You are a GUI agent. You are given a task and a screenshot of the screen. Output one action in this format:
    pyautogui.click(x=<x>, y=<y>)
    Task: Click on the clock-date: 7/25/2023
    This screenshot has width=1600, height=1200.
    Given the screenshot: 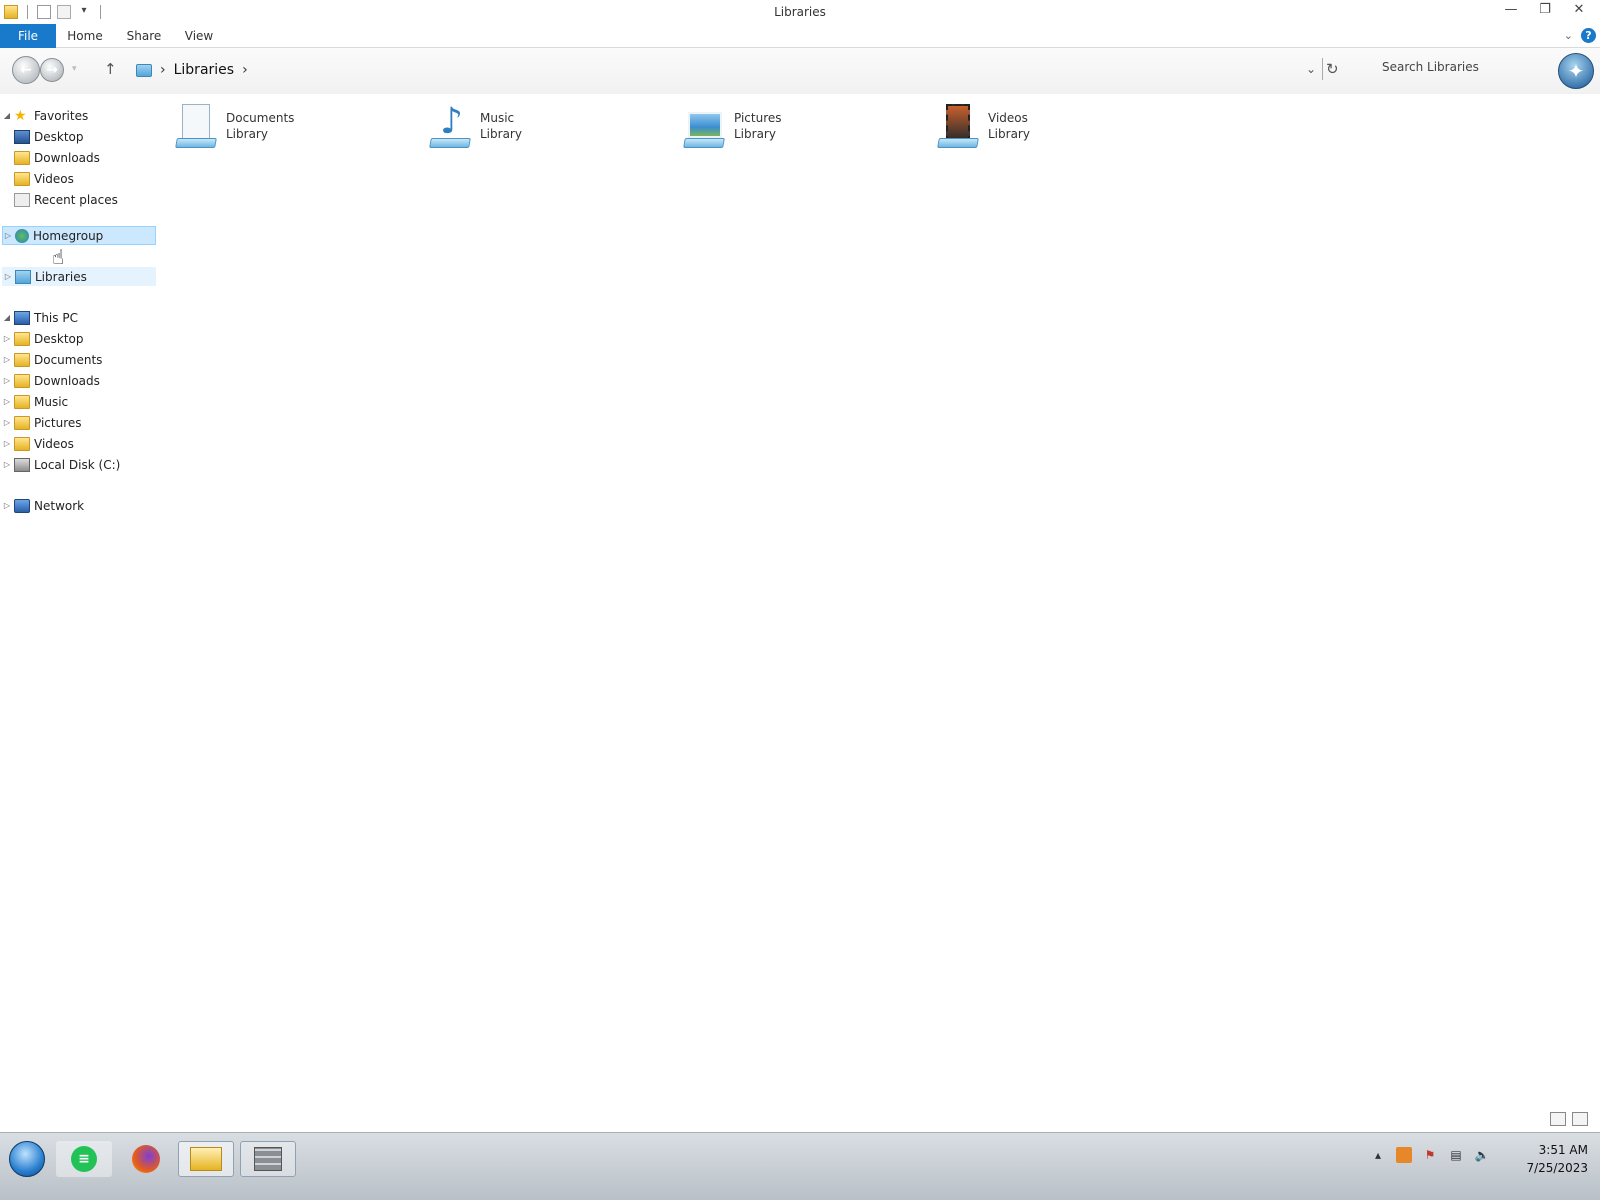 What is the action you would take?
    pyautogui.click(x=1557, y=1168)
    